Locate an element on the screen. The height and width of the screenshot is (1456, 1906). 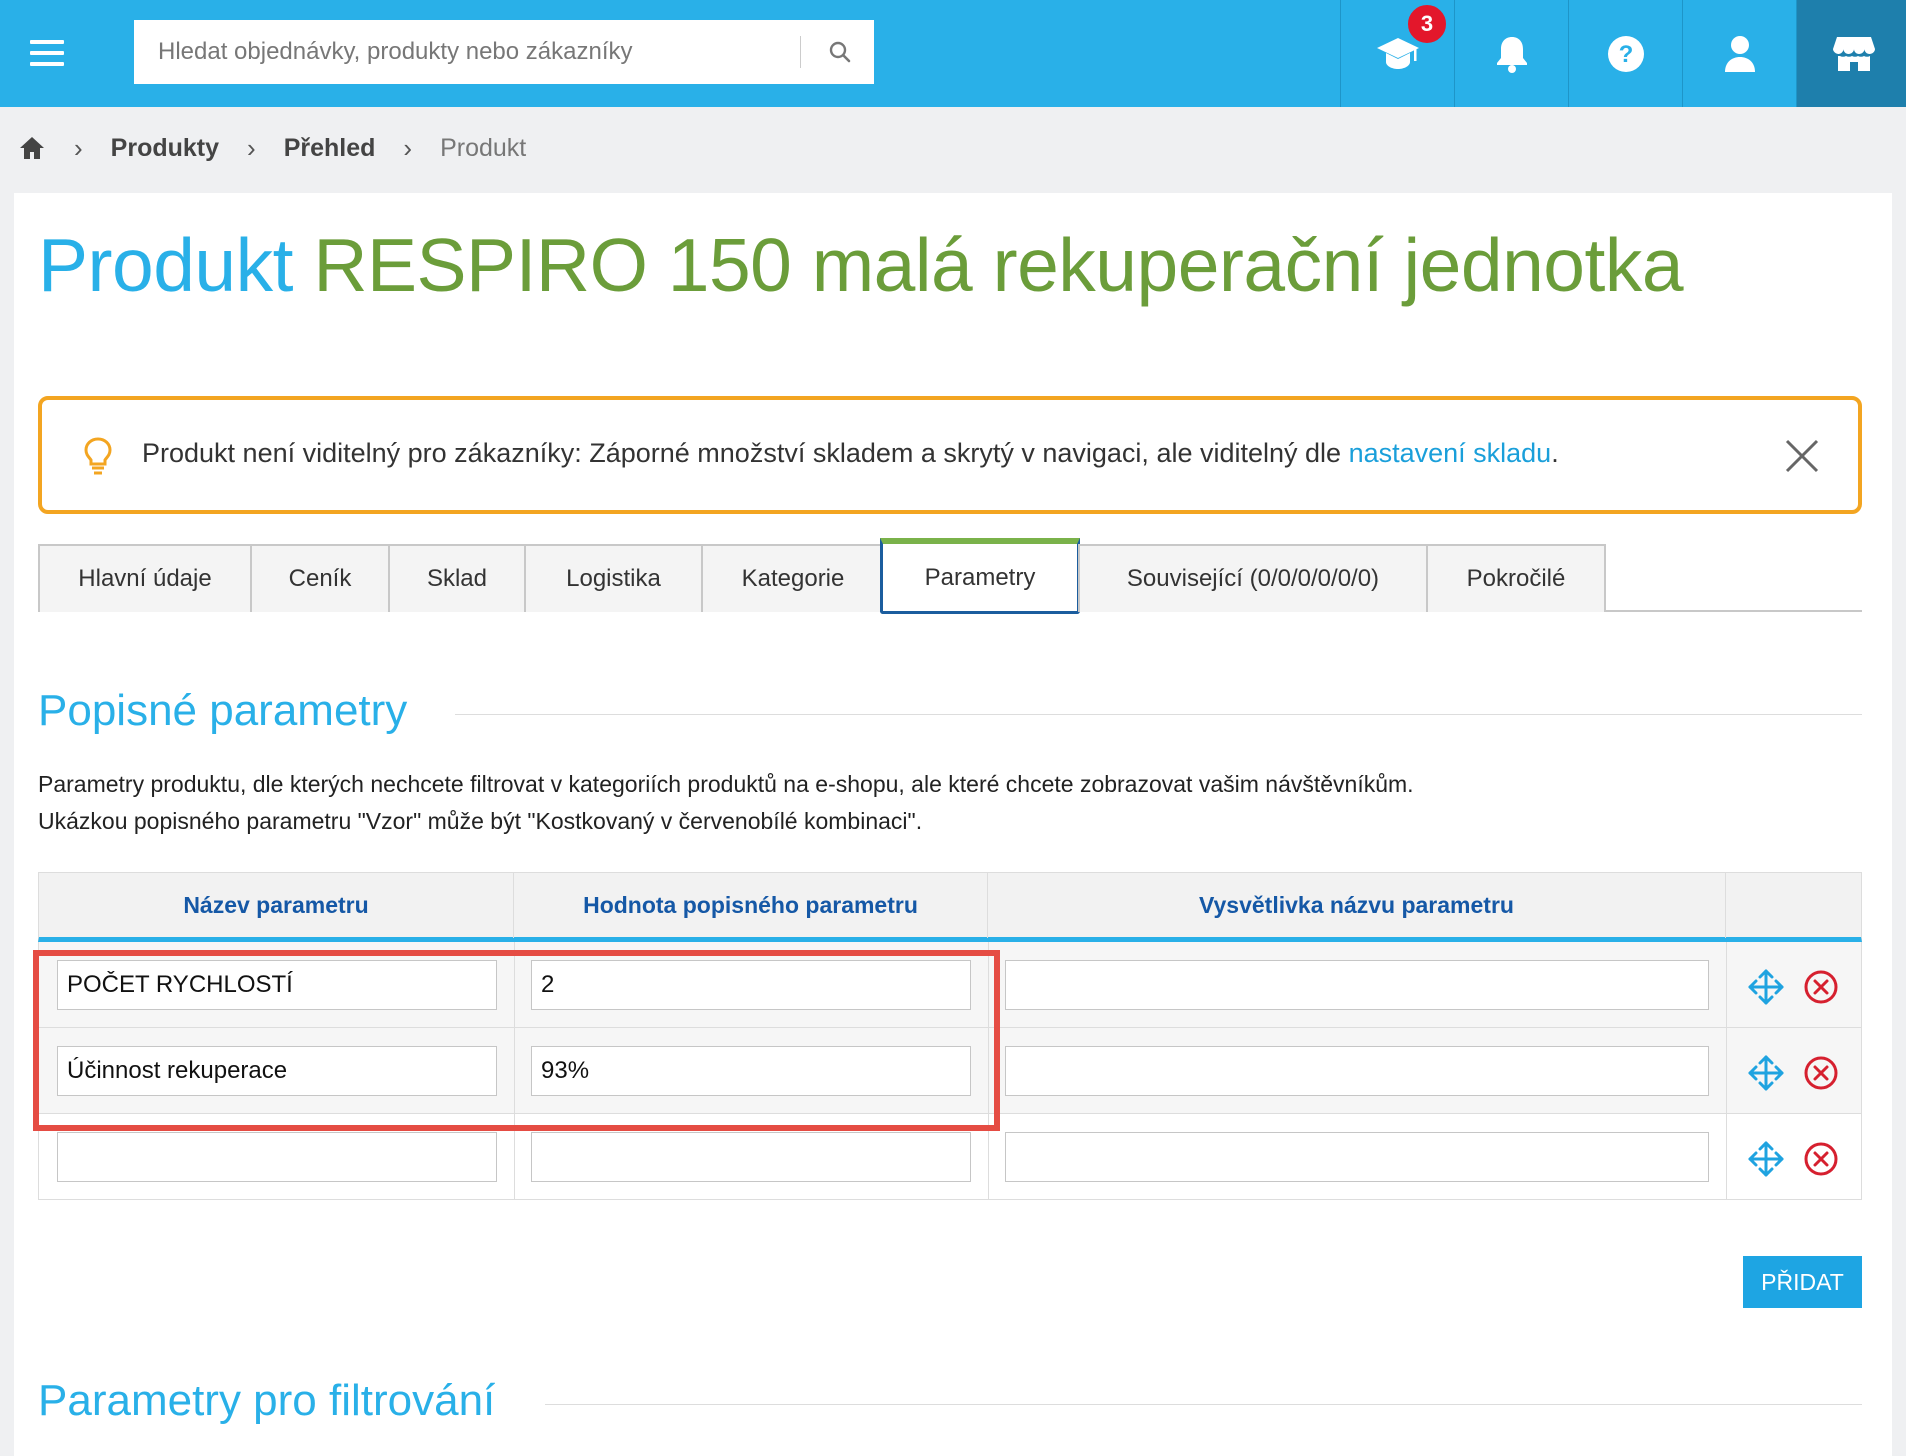
notice-suffix: . is located at coordinates (1555, 453).